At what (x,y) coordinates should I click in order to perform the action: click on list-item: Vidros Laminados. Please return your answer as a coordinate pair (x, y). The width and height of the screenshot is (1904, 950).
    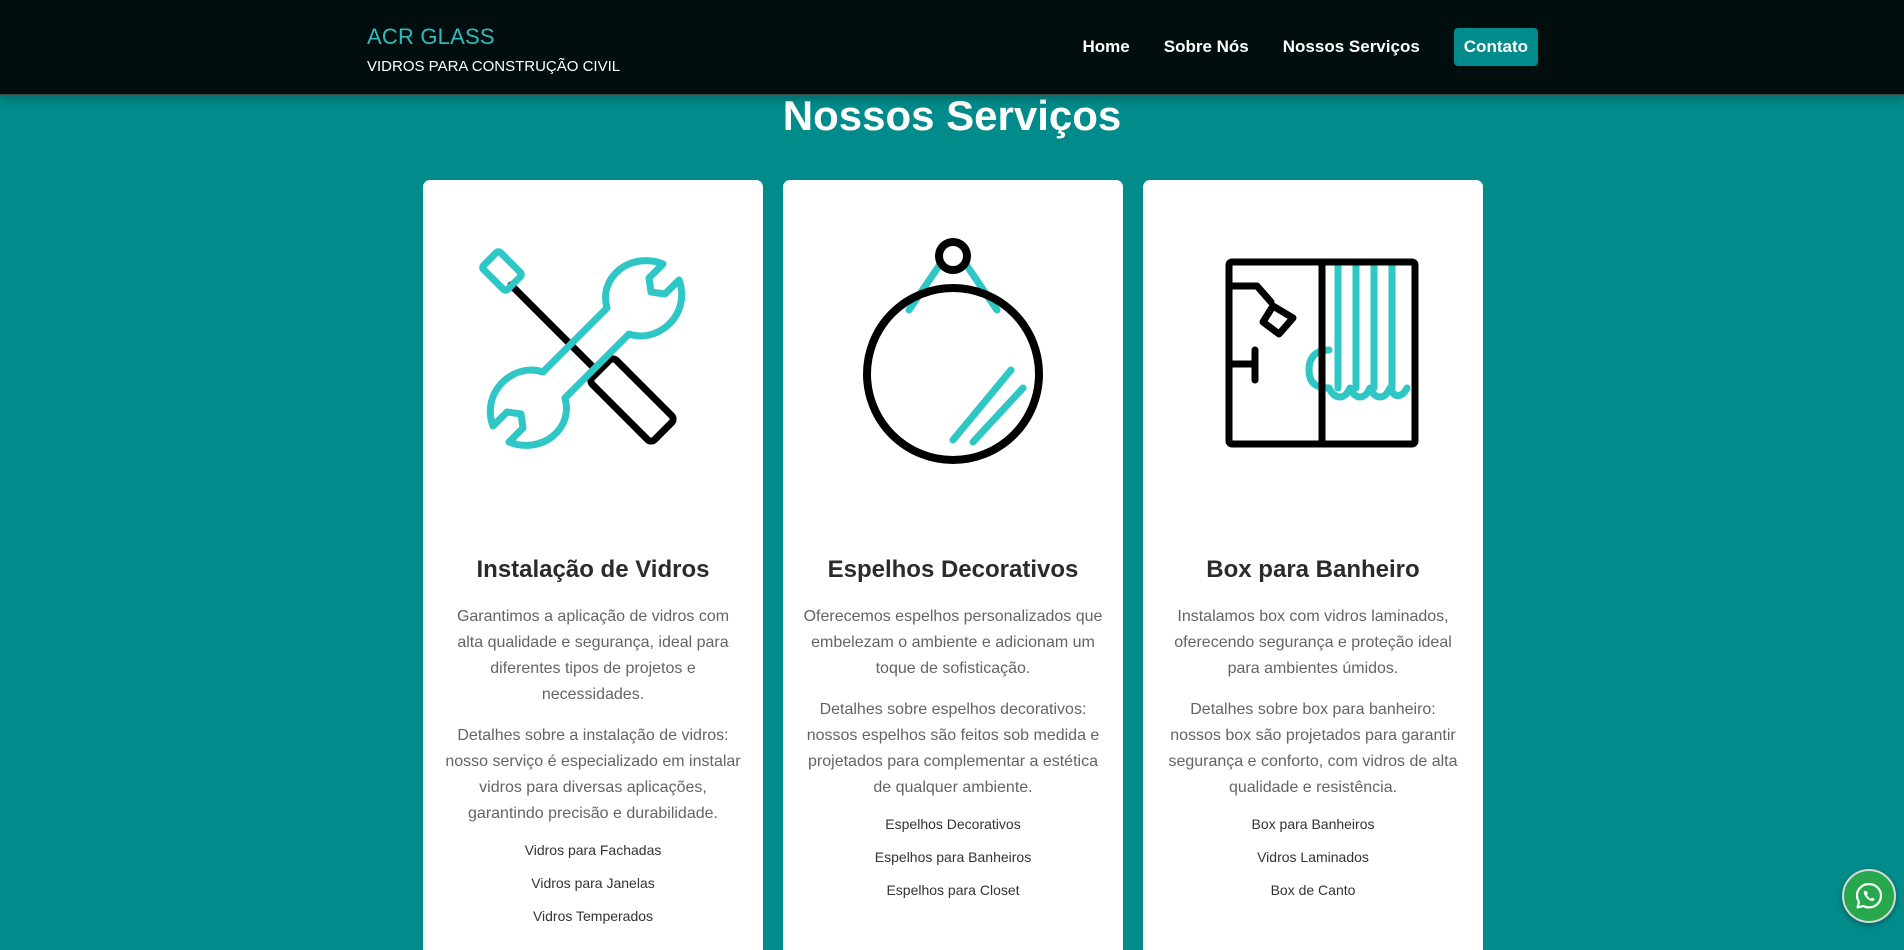
    Looking at the image, I should click on (1313, 857).